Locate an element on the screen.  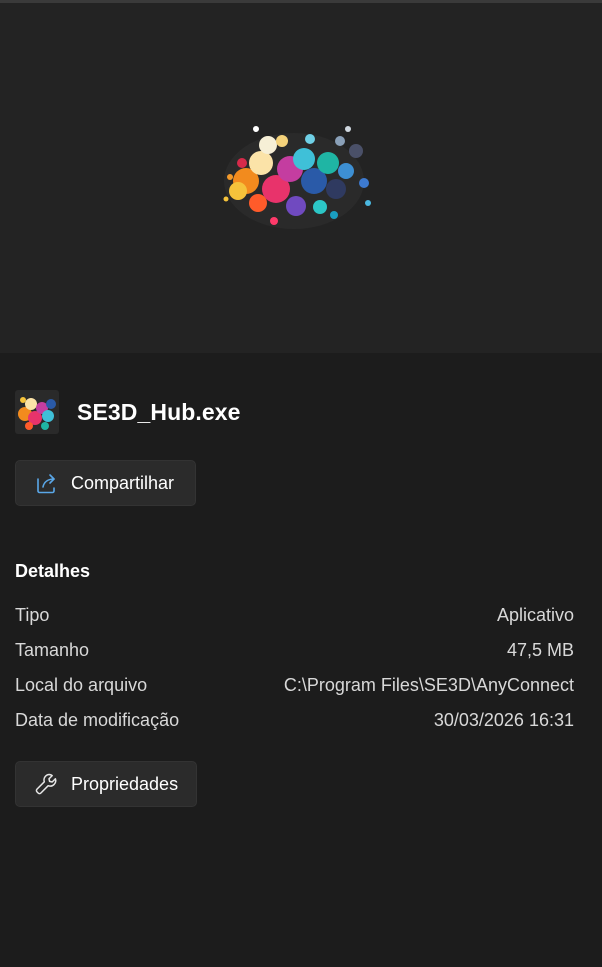
detail-row-type: Tipo Aplicativo is located at coordinates (294, 615).